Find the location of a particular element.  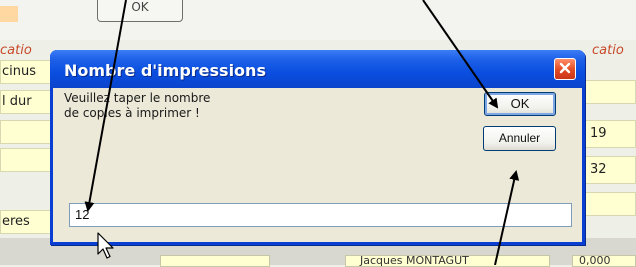

arrow-to-ok-button is located at coordinates (460, 54).